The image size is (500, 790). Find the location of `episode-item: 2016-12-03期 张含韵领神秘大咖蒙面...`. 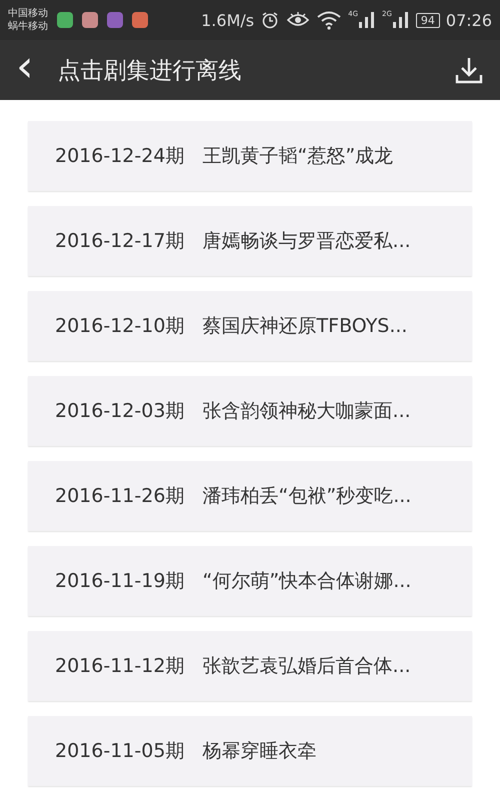

episode-item: 2016-12-03期 张含韵领神秘大咖蒙面... is located at coordinates (250, 411).